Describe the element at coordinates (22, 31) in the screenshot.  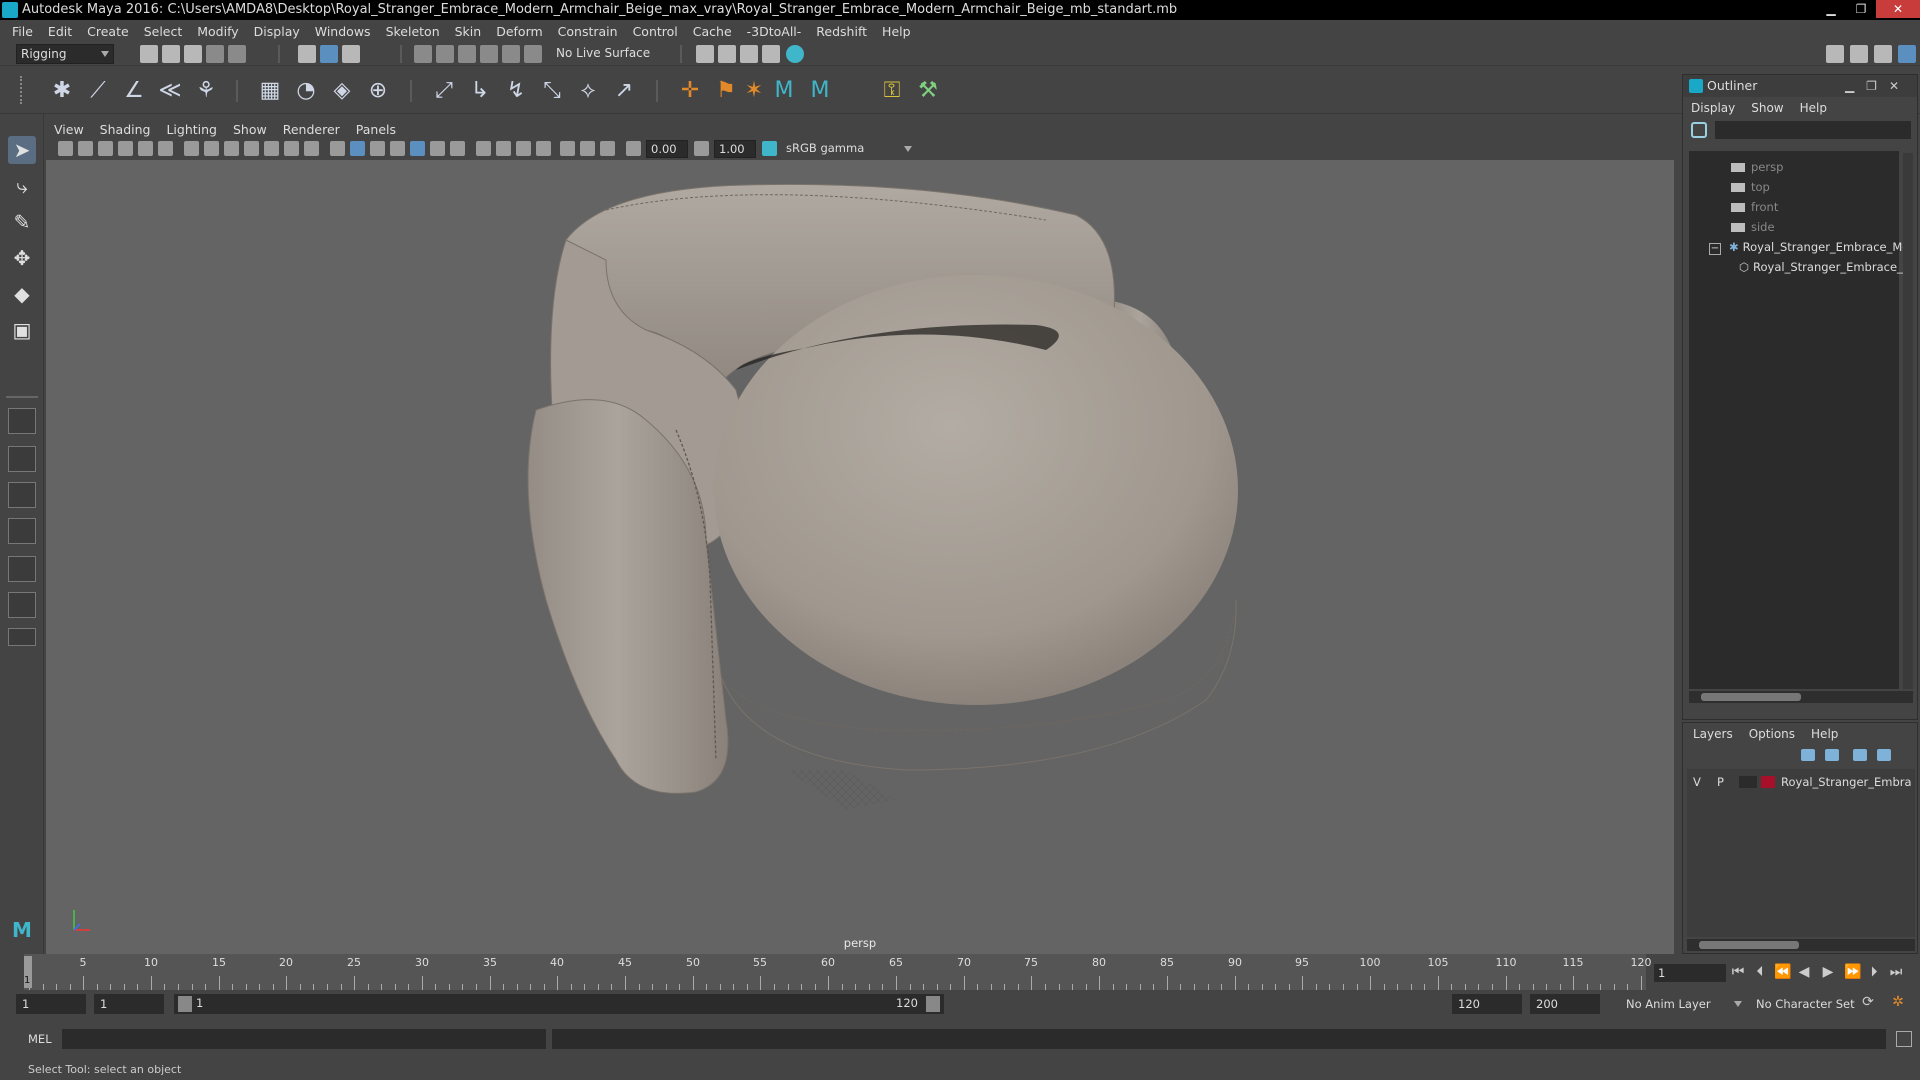
I see `menu-file: File` at that location.